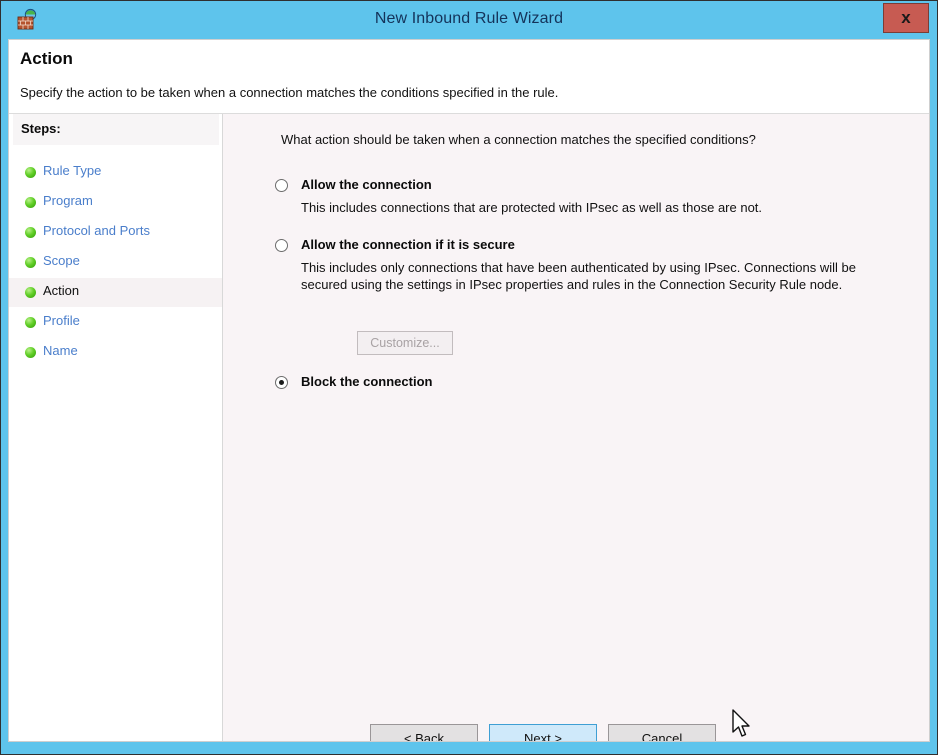 This screenshot has width=938, height=755. What do you see at coordinates (115, 172) in the screenshot?
I see `sidebar-item-rule-type: Rule Type` at bounding box center [115, 172].